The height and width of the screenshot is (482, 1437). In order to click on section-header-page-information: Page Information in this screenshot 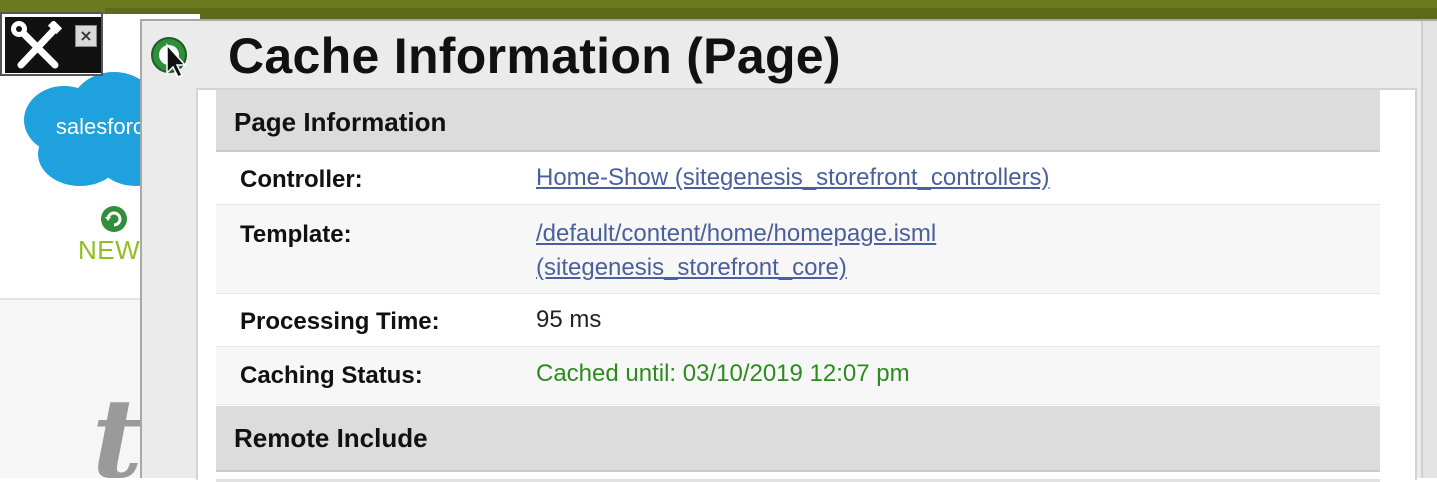, I will do `click(798, 121)`.